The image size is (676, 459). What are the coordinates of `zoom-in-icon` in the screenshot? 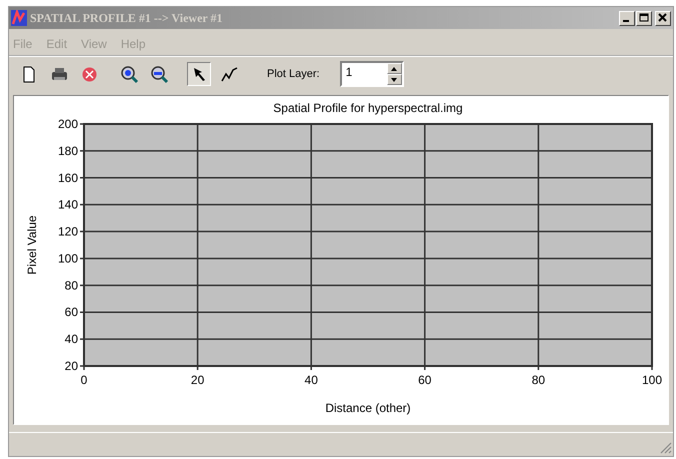 It's located at (129, 74).